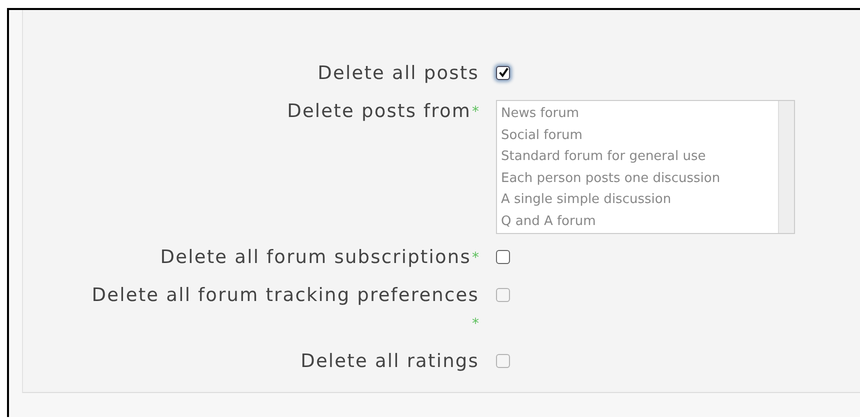 Image resolution: width=860 pixels, height=419 pixels. I want to click on forum-listbox: News forum Social forum Standard forum for general use Each person posts one discussion A single simple discussion Q and A forum, so click(645, 167).